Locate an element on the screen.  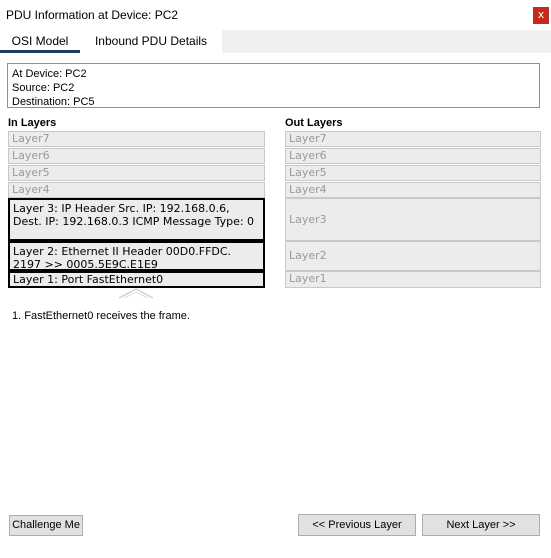
in-layer-1: Layer 1: Port FastEthernet0 is located at coordinates (136, 279).